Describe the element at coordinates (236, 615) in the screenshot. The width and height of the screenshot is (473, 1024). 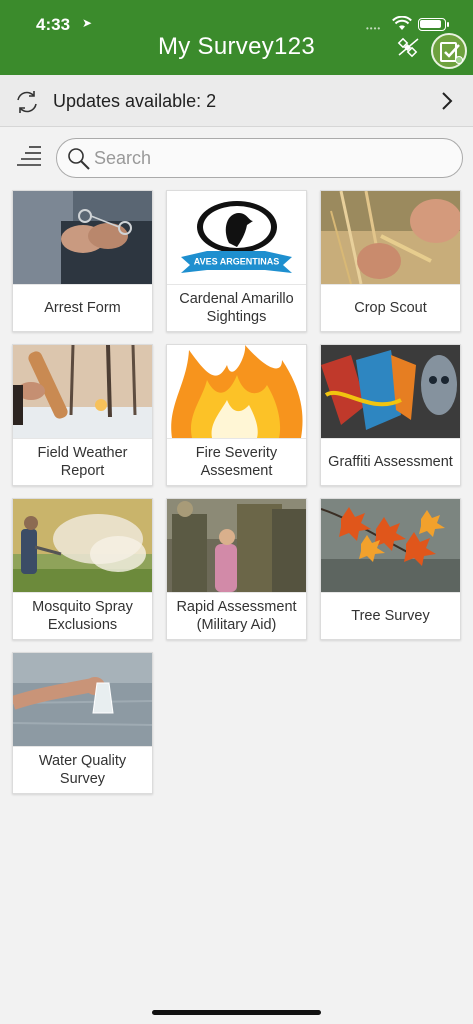
I see `survey-card-label: Rapid Assessment (Military Aid)` at that location.